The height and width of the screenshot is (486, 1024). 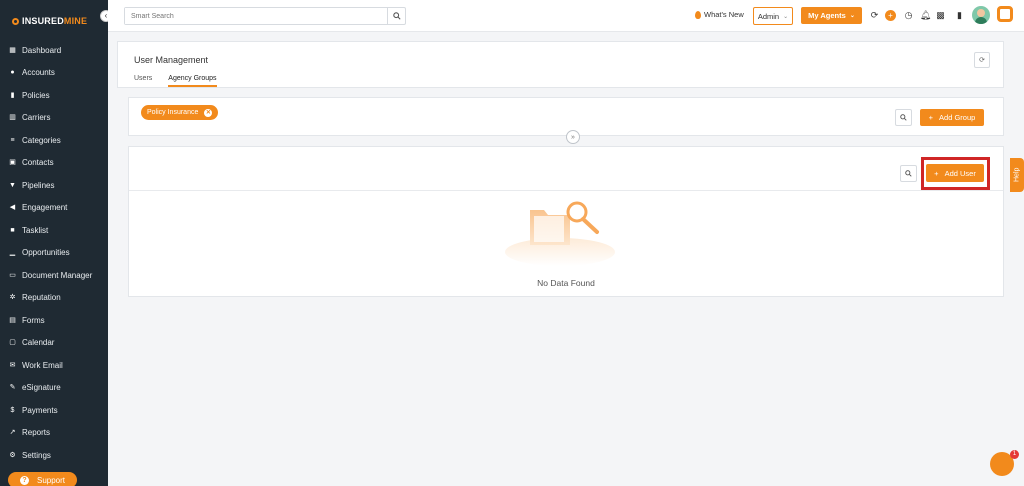 What do you see at coordinates (49, 21) in the screenshot?
I see `brand-logo: INSURED MINE` at bounding box center [49, 21].